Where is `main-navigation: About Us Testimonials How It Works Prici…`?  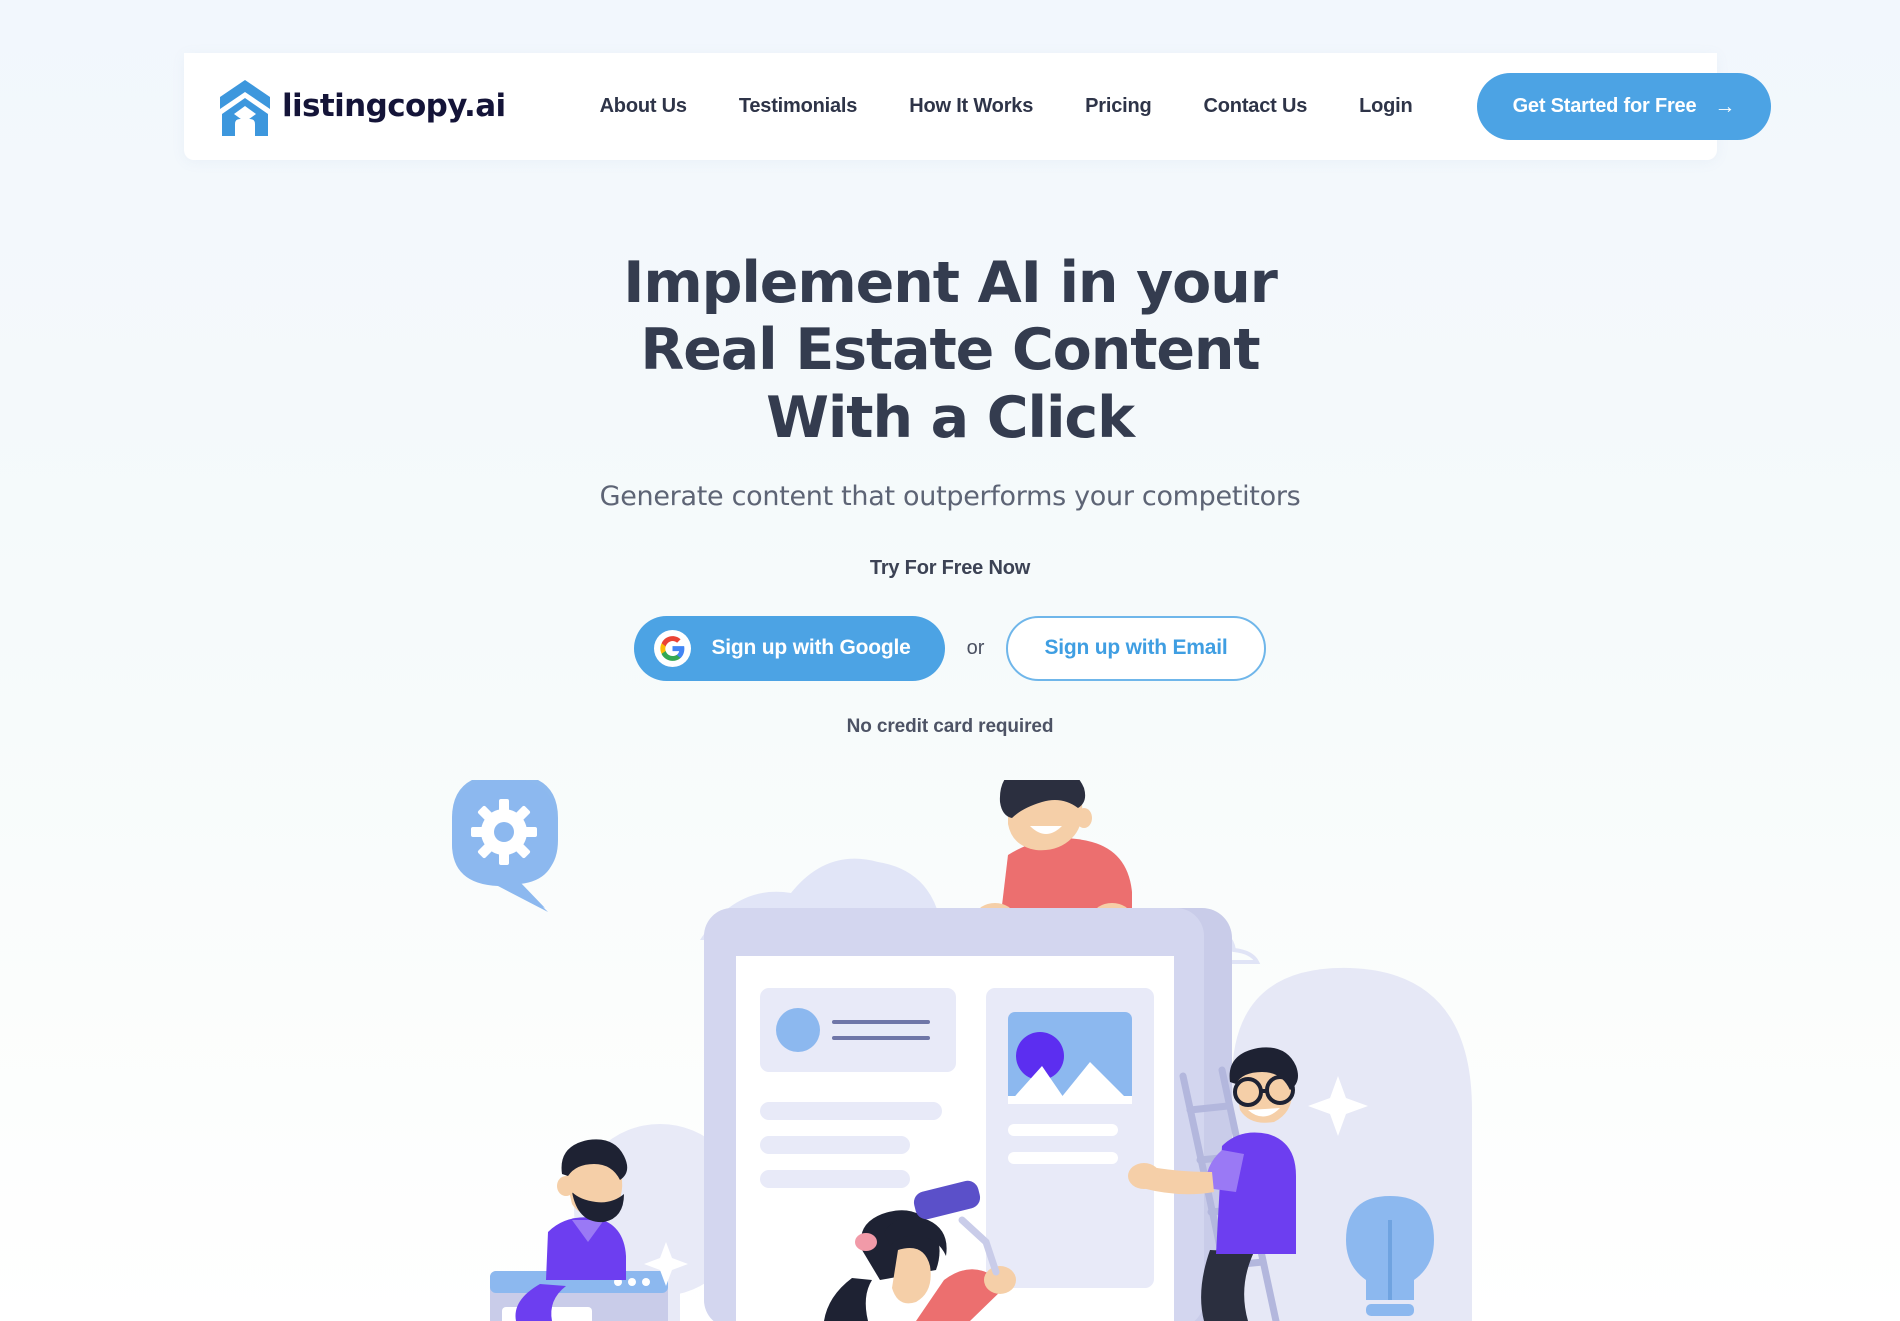 main-navigation: About Us Testimonials How It Works Prici… is located at coordinates (1019, 106).